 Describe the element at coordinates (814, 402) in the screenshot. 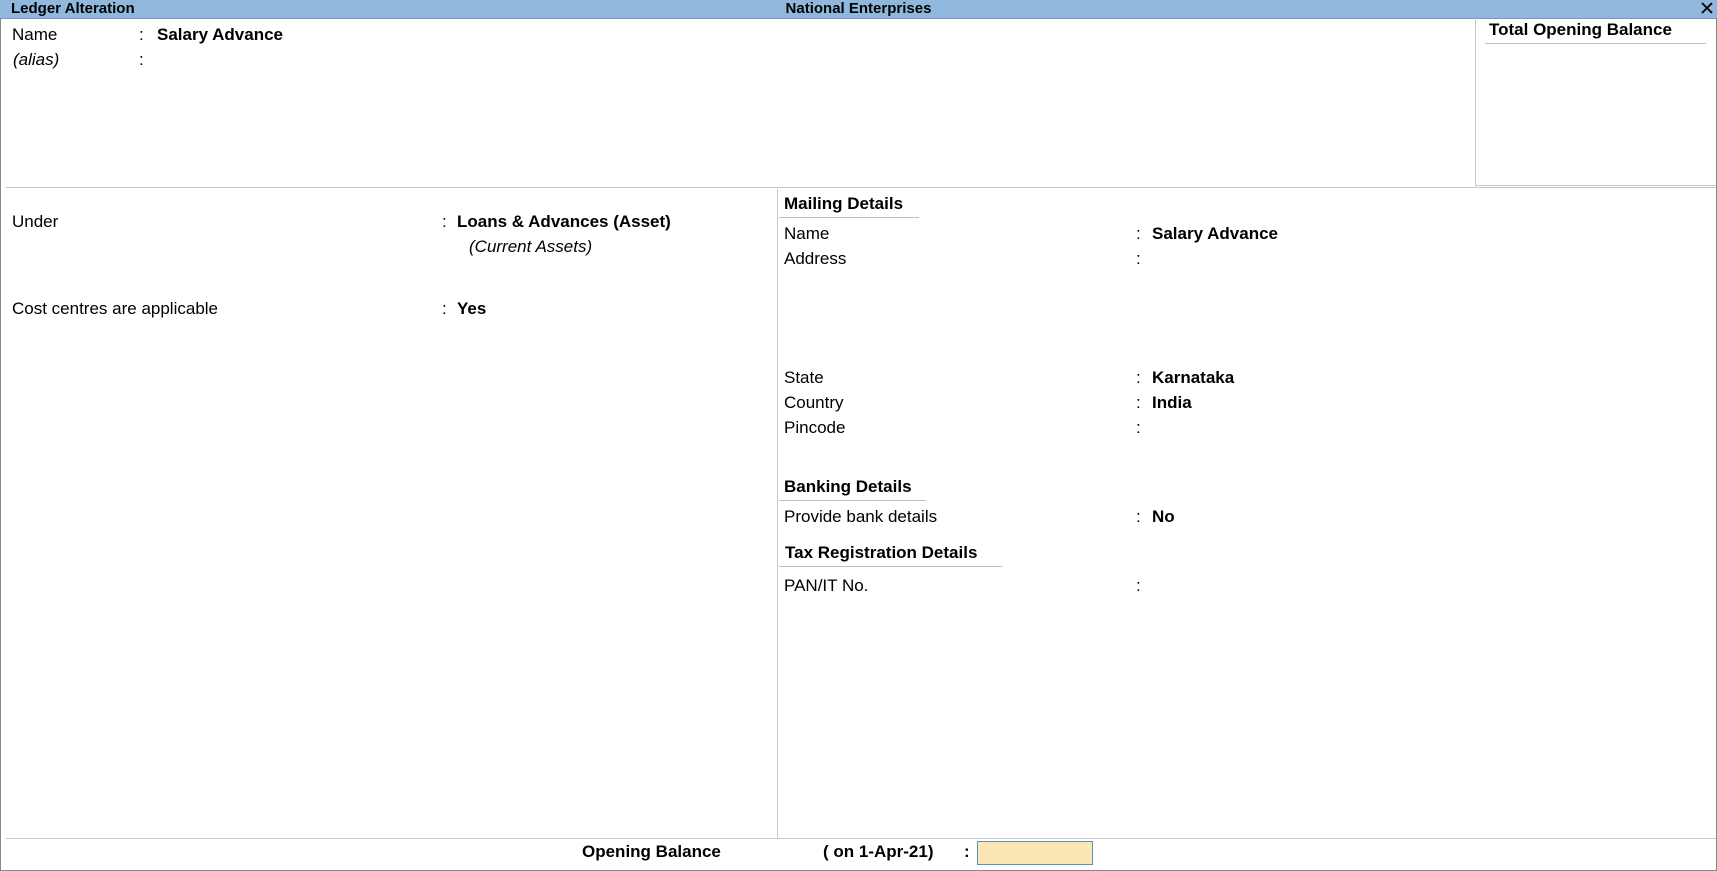

I see `country-label: Country` at that location.